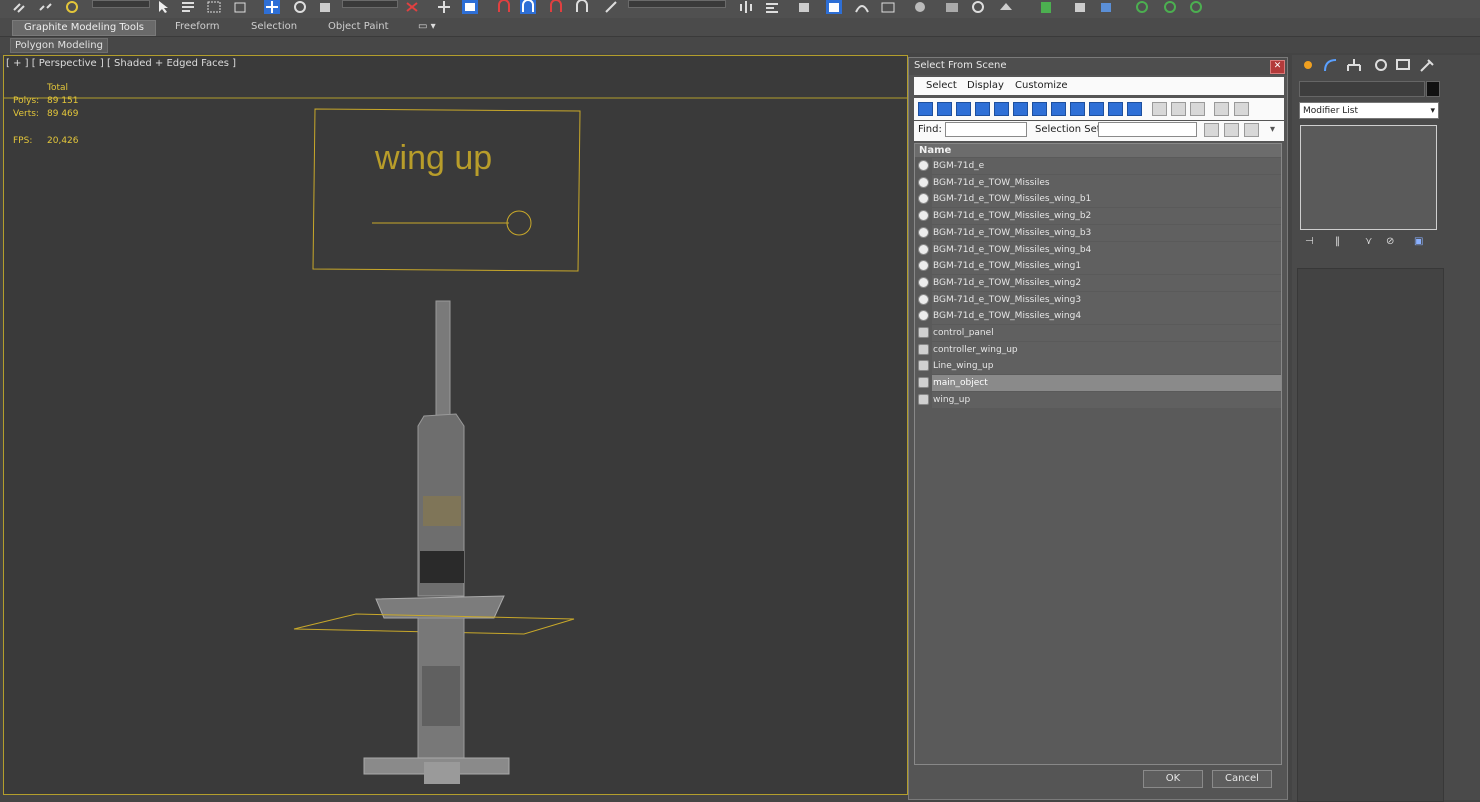  What do you see at coordinates (1242, 779) in the screenshot?
I see `cancel-button: Cancel` at bounding box center [1242, 779].